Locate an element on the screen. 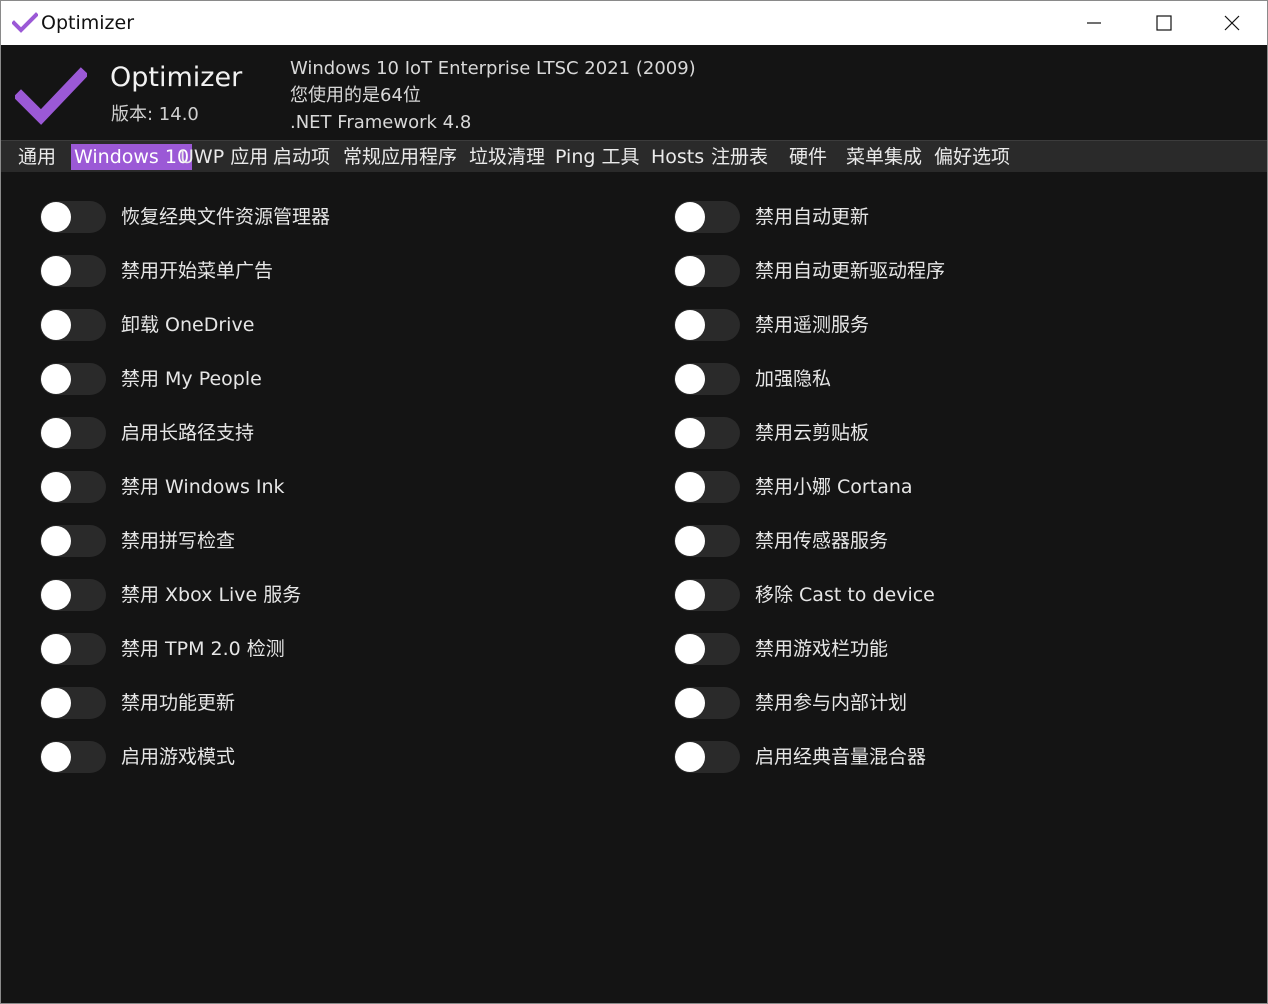 The width and height of the screenshot is (1268, 1004). option-label: 禁用游戏栏功能 is located at coordinates (822, 649).